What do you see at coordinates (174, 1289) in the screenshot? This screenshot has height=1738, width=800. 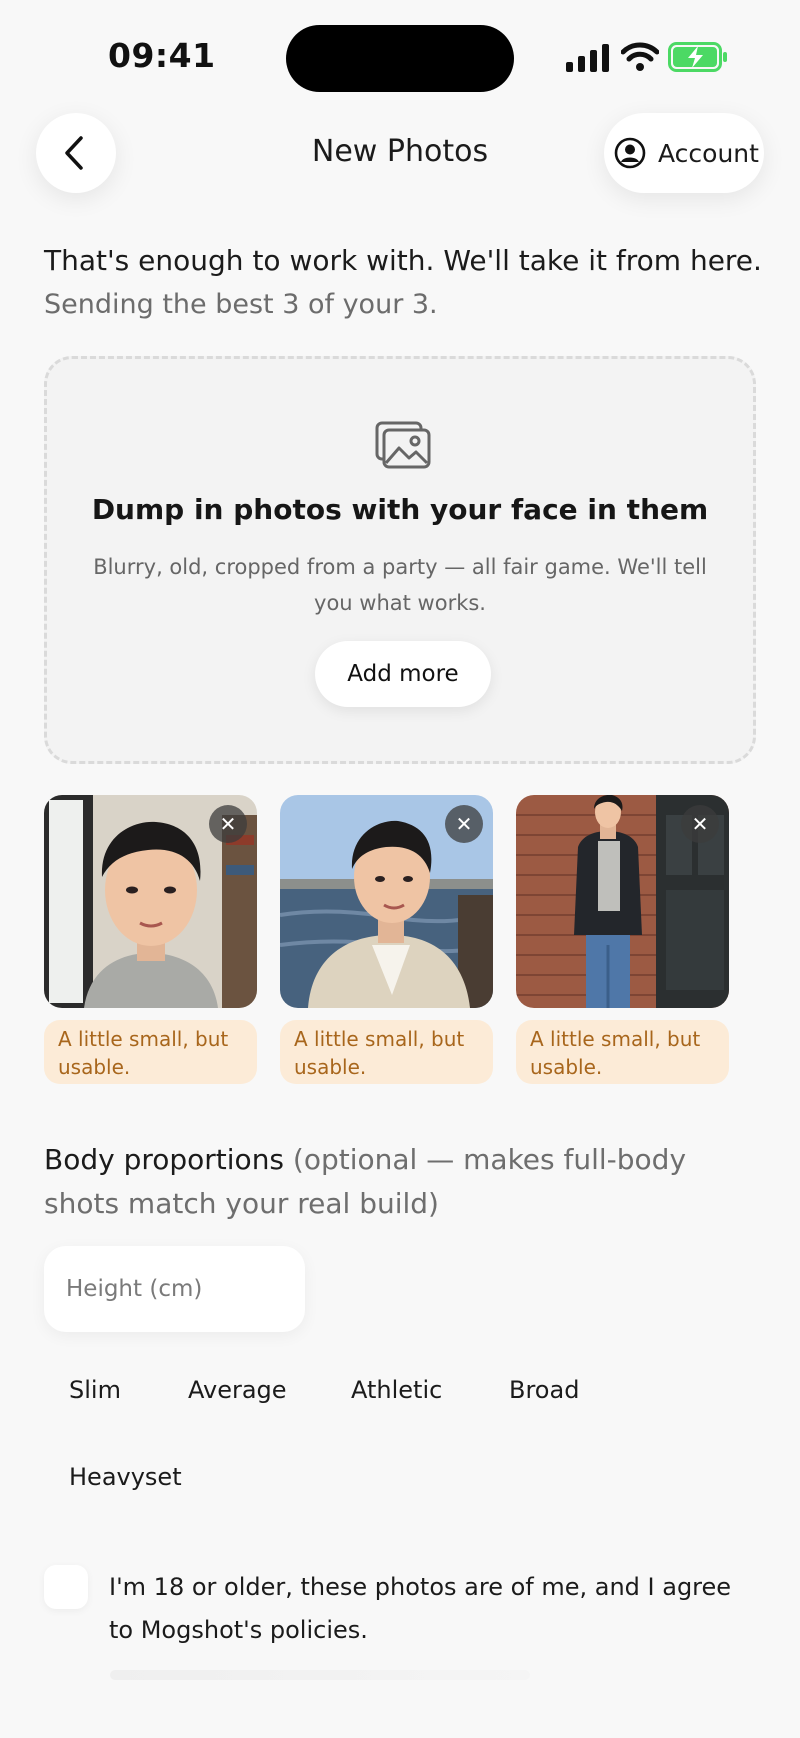 I see `height-input` at bounding box center [174, 1289].